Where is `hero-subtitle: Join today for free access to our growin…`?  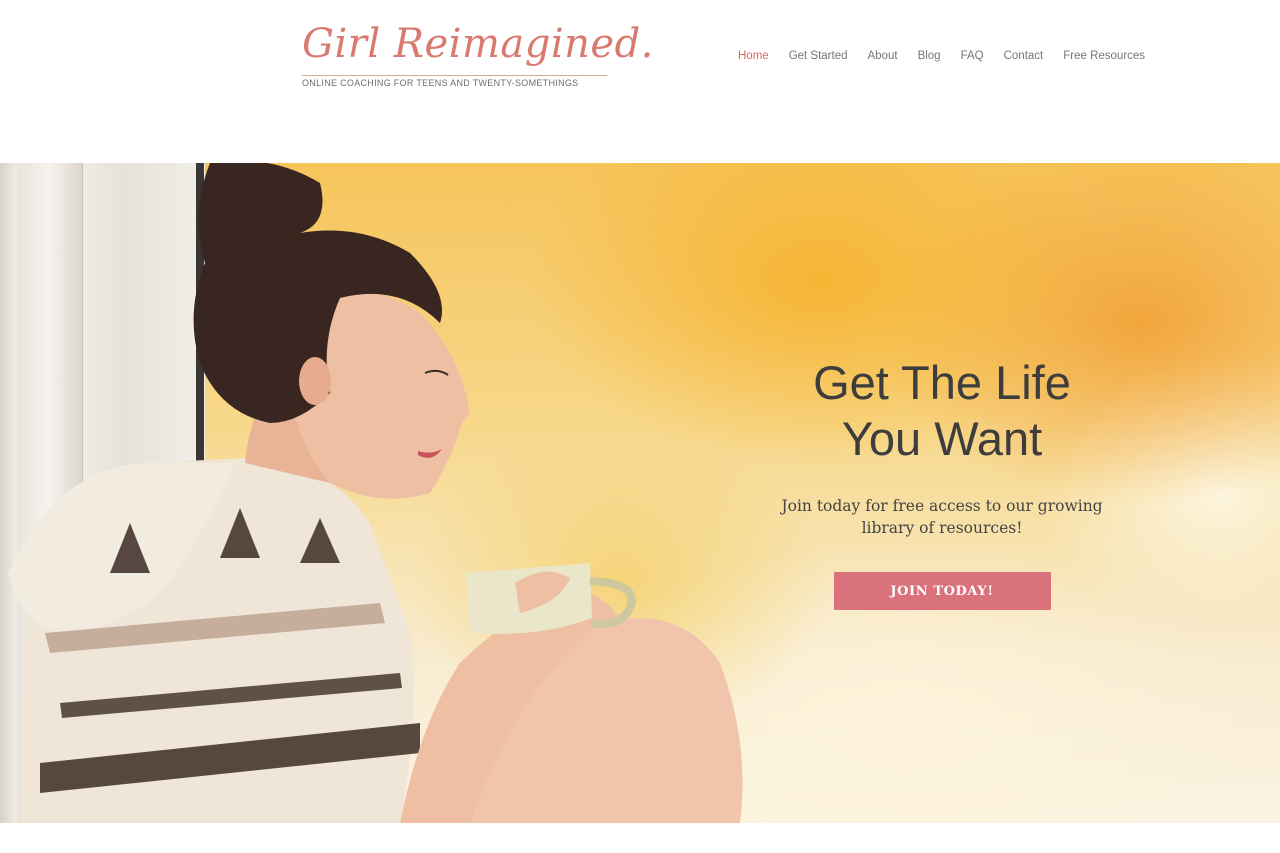
hero-subtitle: Join today for free access to our growin… is located at coordinates (942, 517).